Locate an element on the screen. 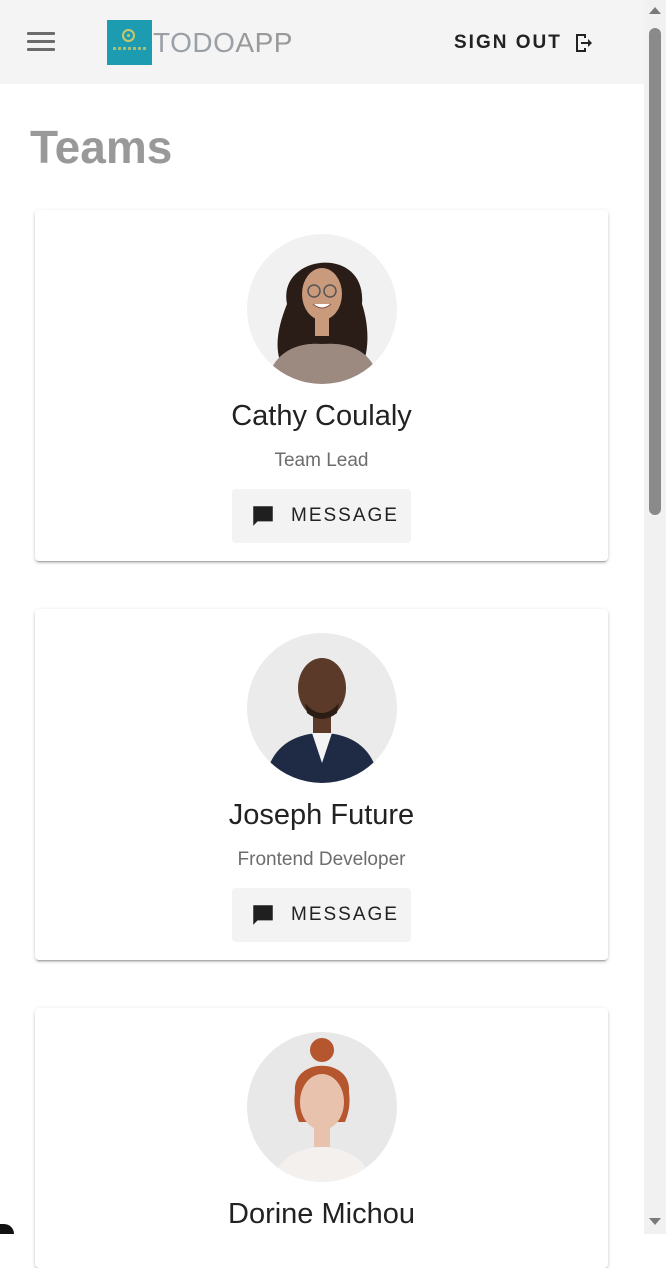  vertical-scrollbar is located at coordinates (655, 617).